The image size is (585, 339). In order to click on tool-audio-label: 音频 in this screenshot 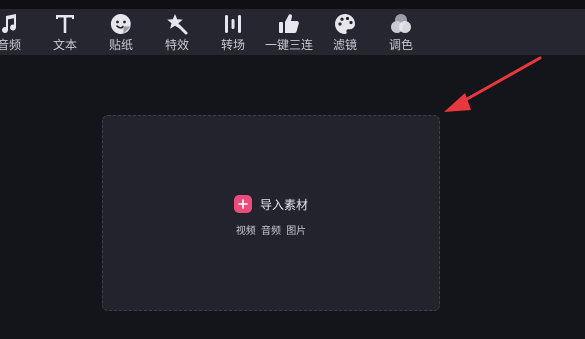, I will do `click(10, 45)`.